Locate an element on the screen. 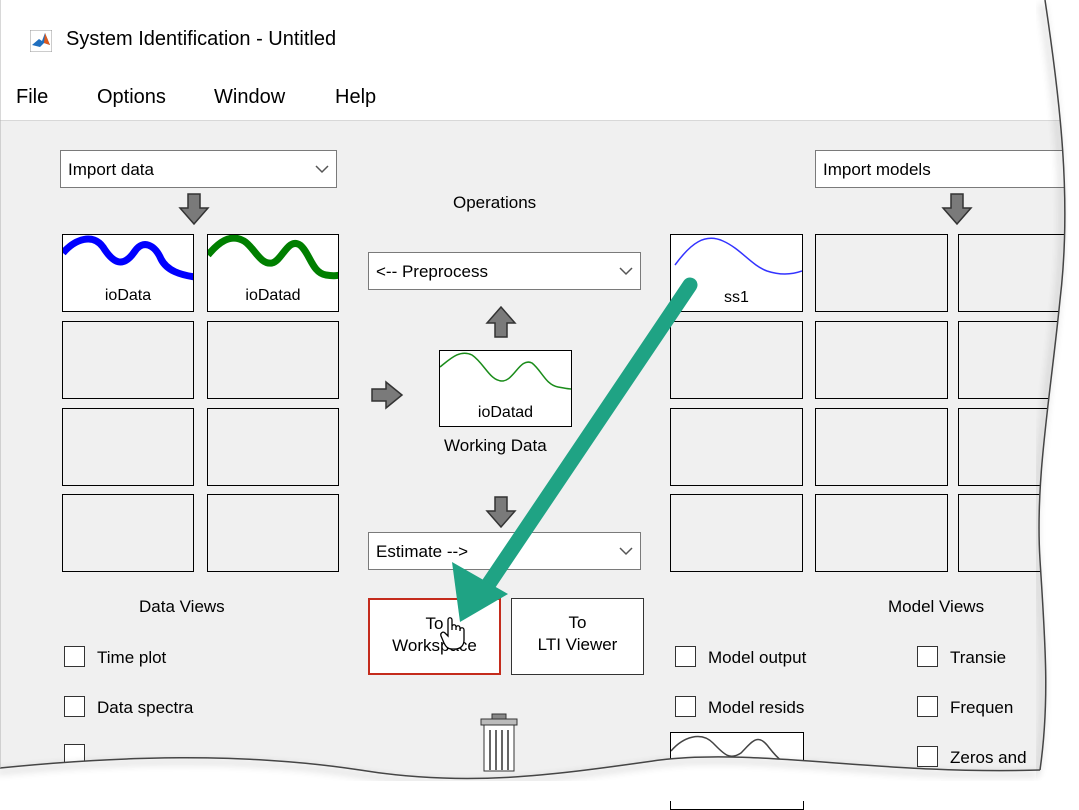 The image size is (1079, 810). annotation-arrow is located at coordinates (575, 449).